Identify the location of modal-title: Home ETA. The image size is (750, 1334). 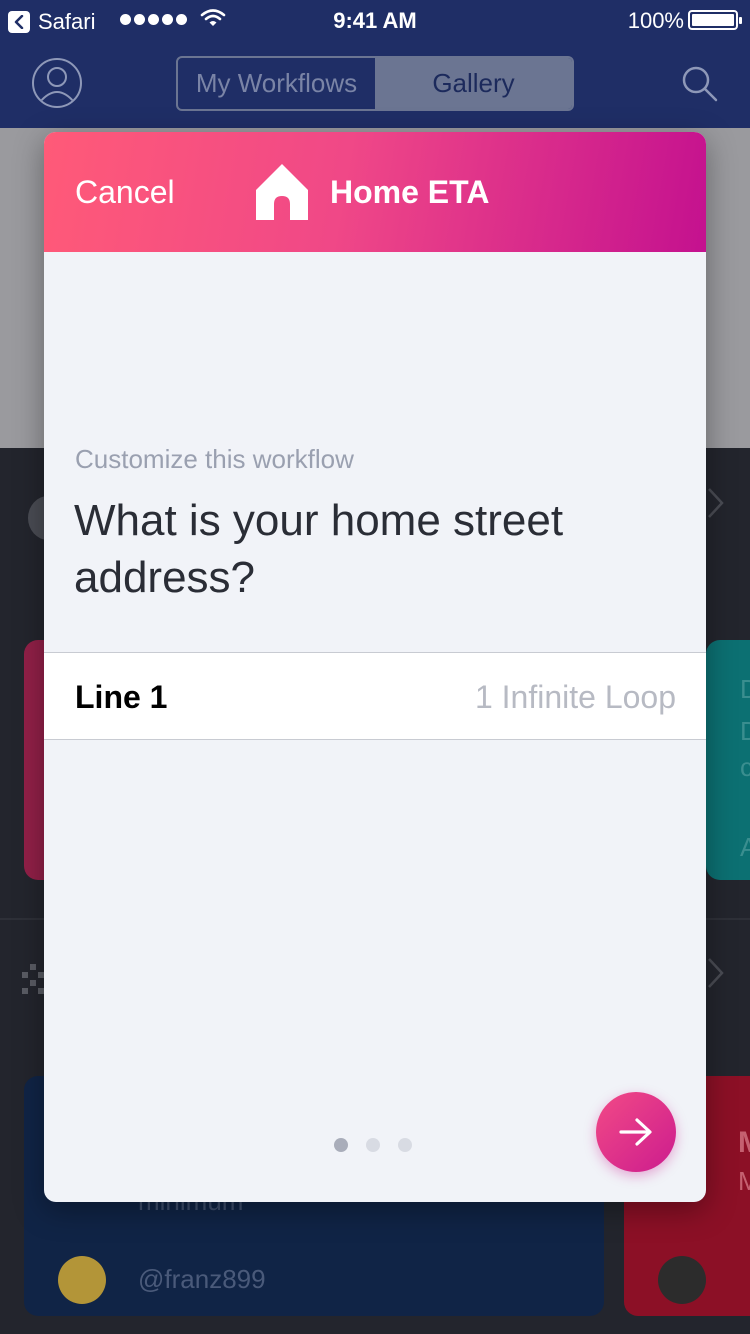
(410, 191).